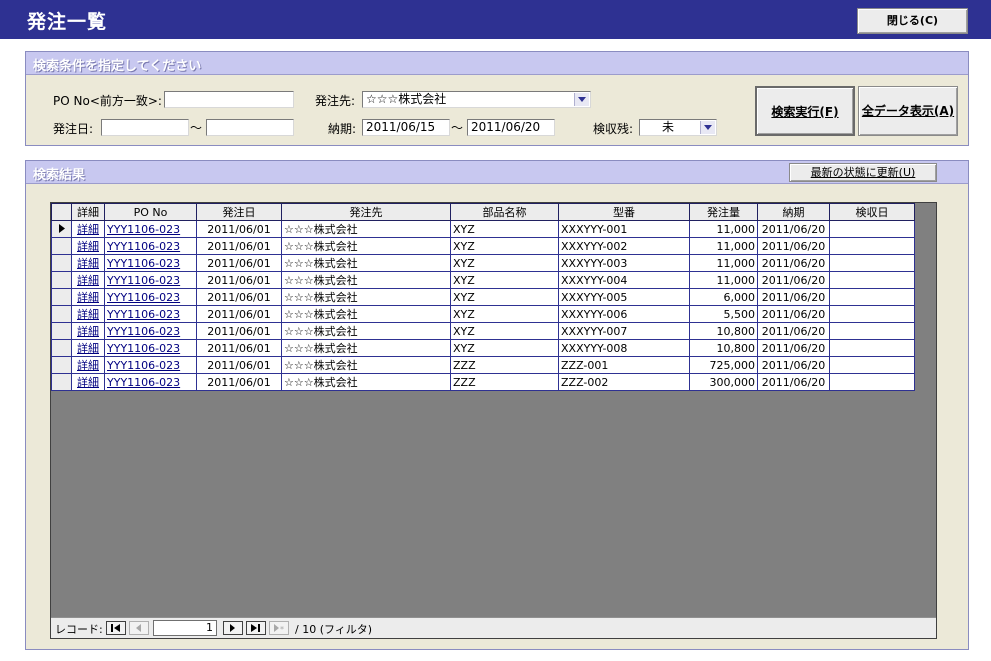  What do you see at coordinates (366, 212) in the screenshot?
I see `column-header: 発注先` at bounding box center [366, 212].